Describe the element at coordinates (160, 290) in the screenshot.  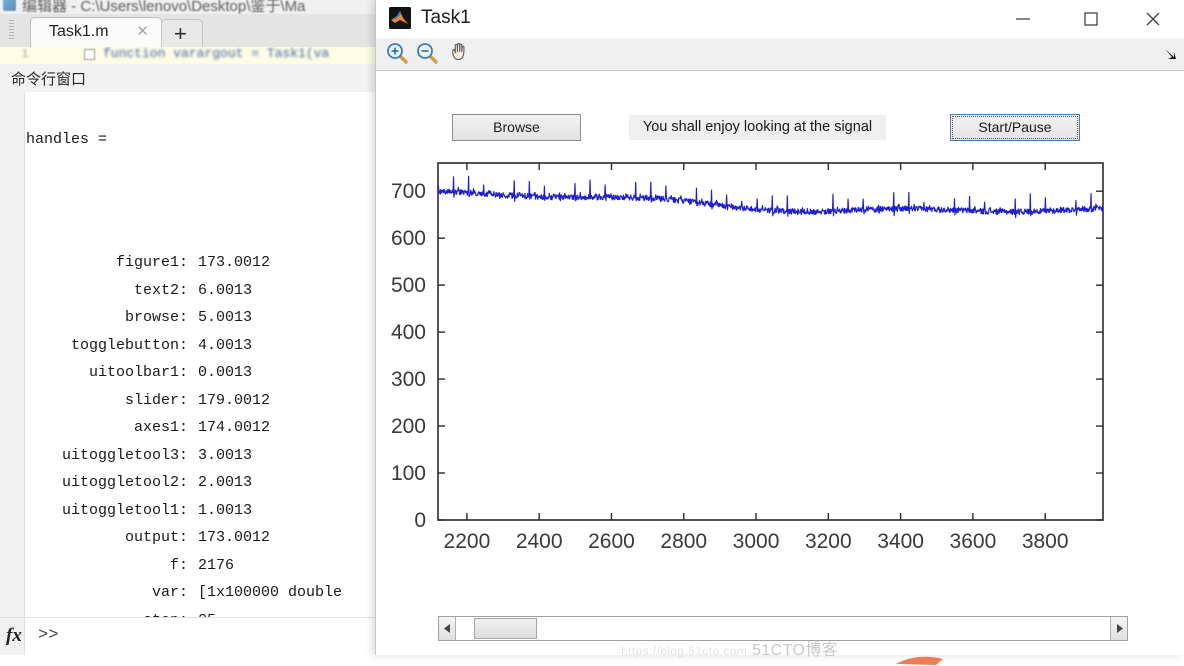
I see `struct-field-name: text2:` at that location.